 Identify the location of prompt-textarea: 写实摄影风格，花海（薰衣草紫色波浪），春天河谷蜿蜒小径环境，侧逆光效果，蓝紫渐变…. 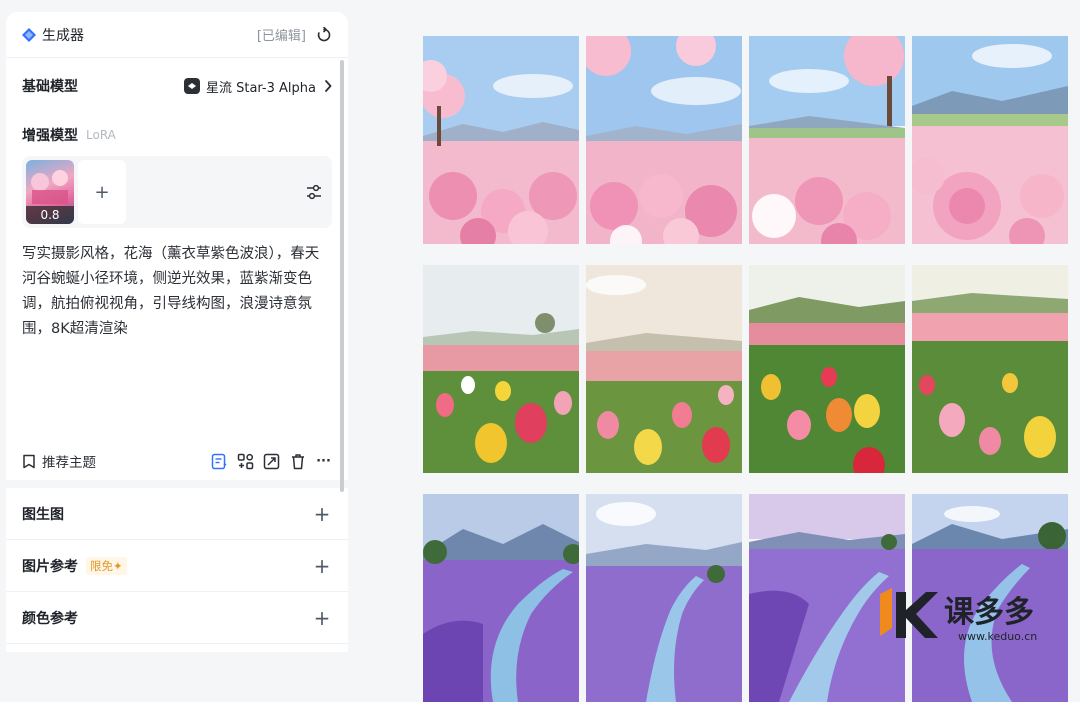
(177, 335).